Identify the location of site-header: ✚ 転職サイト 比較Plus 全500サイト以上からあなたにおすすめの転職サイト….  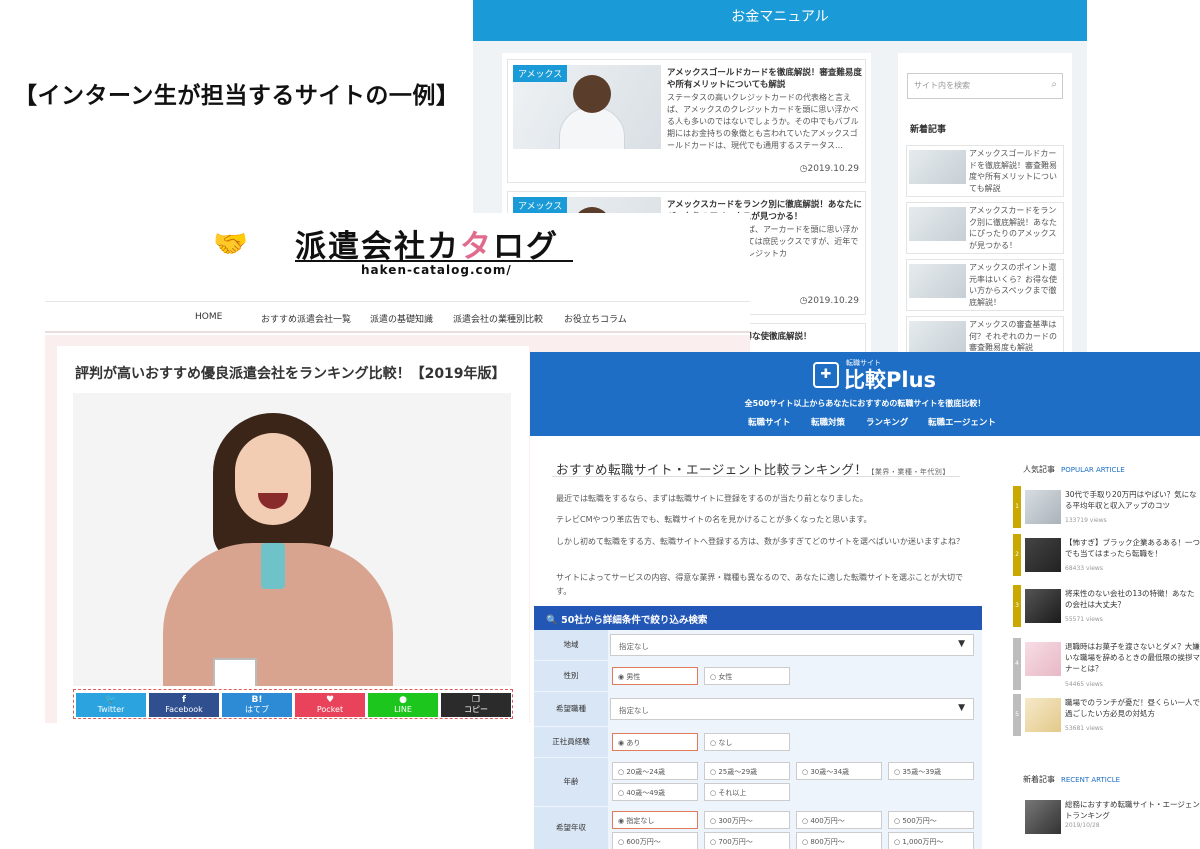
(865, 394).